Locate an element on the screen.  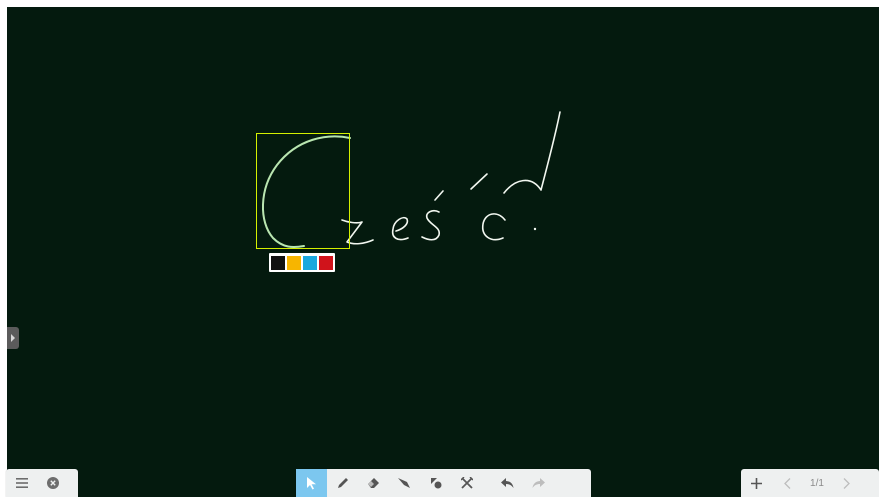
side-panel-toggle is located at coordinates (13, 338).